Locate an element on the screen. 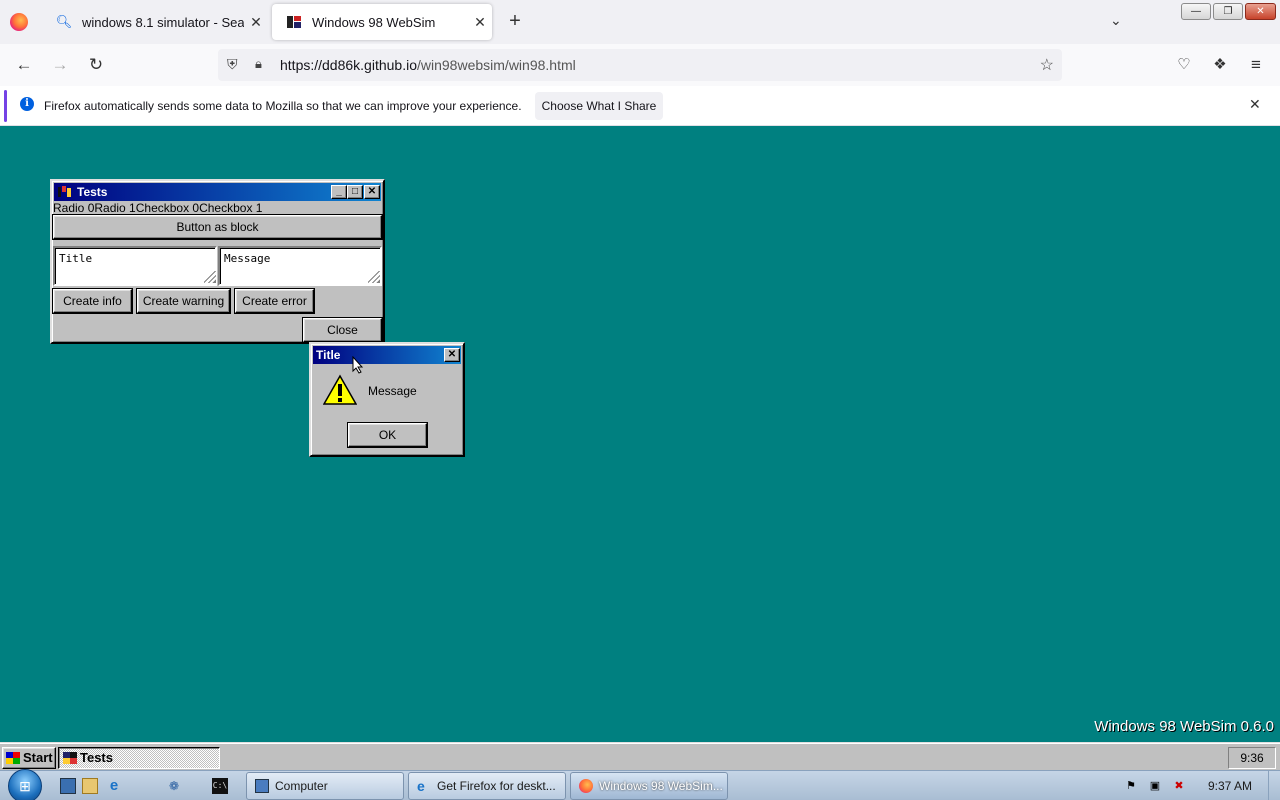 This screenshot has width=1280, height=800. tests-window-titlebar: Tests _ □ ✕ is located at coordinates (217, 192).